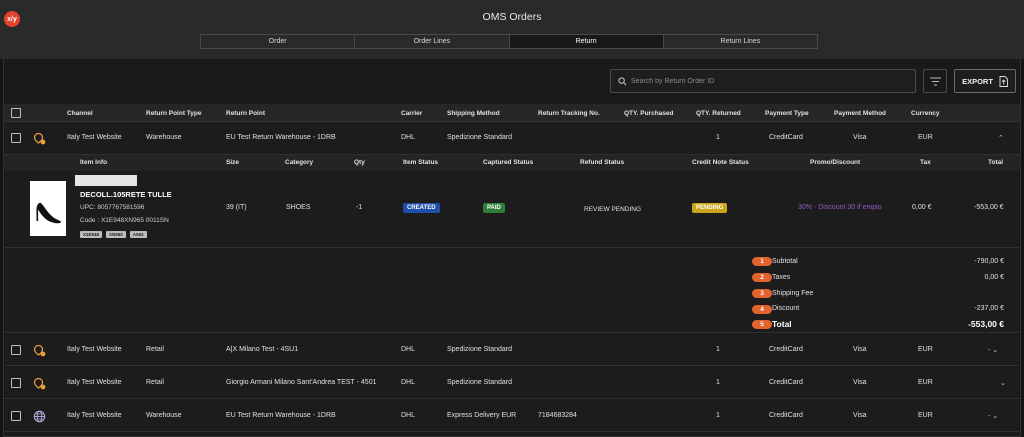 The image size is (1024, 437). Describe the element at coordinates (281, 415) in the screenshot. I see `cell-return-point: EU Test Return Warehouse - 1DRB` at that location.